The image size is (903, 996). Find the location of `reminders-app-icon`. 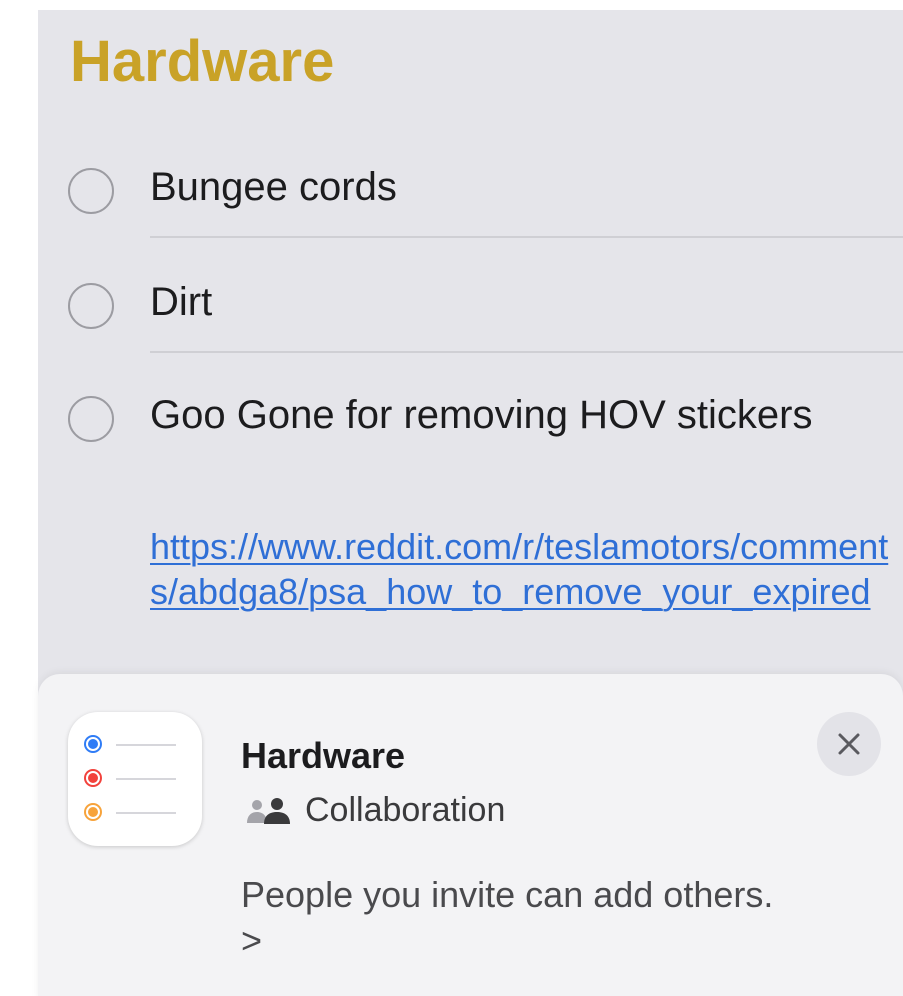

reminders-app-icon is located at coordinates (135, 779).